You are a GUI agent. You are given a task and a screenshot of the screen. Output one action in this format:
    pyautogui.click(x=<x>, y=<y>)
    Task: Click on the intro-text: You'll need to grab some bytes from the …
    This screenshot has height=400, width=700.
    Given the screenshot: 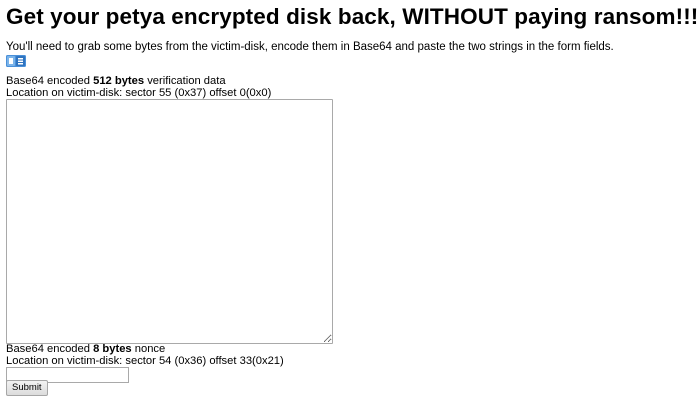 What is the action you would take?
    pyautogui.click(x=310, y=47)
    